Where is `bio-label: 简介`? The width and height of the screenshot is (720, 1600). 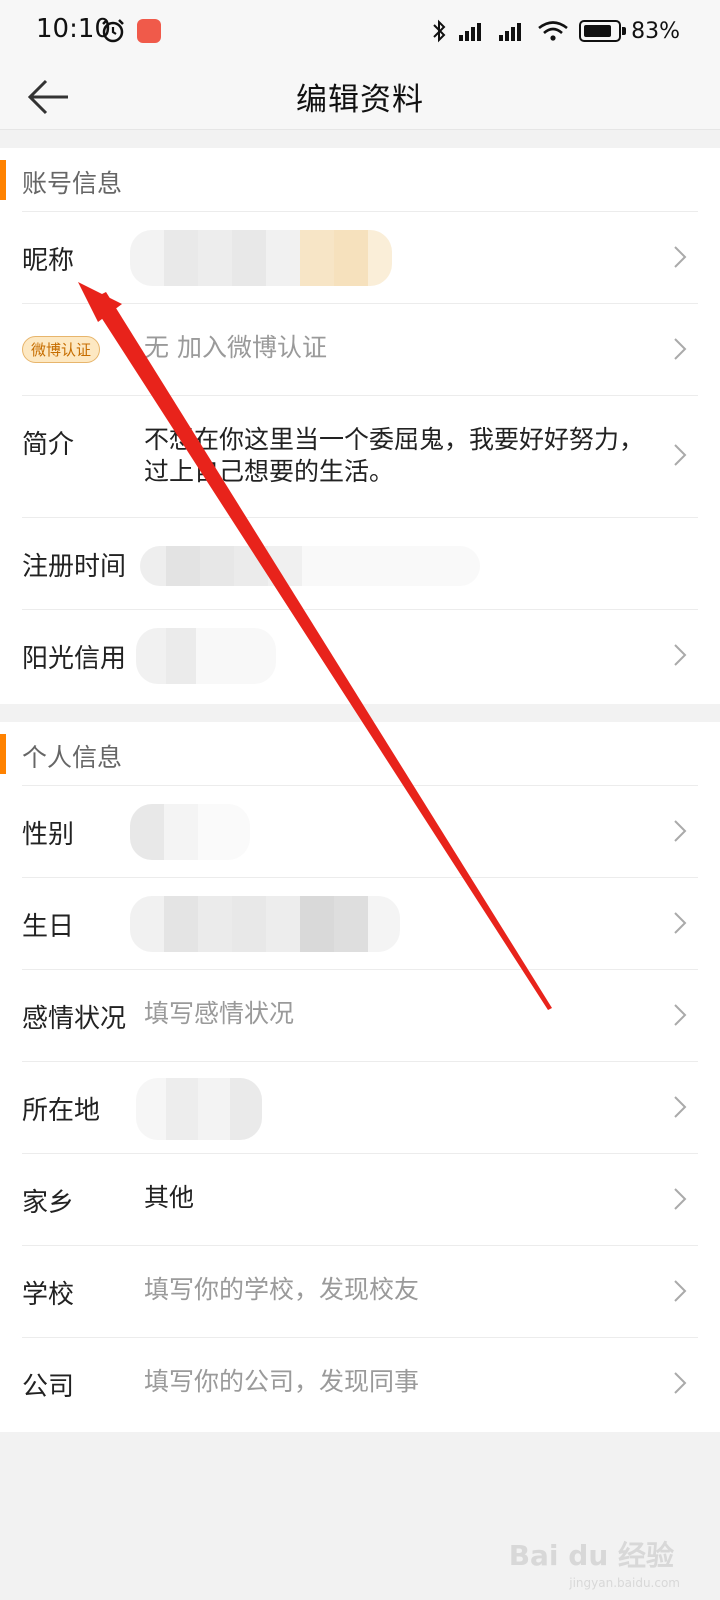
bio-label: 简介 is located at coordinates (48, 445).